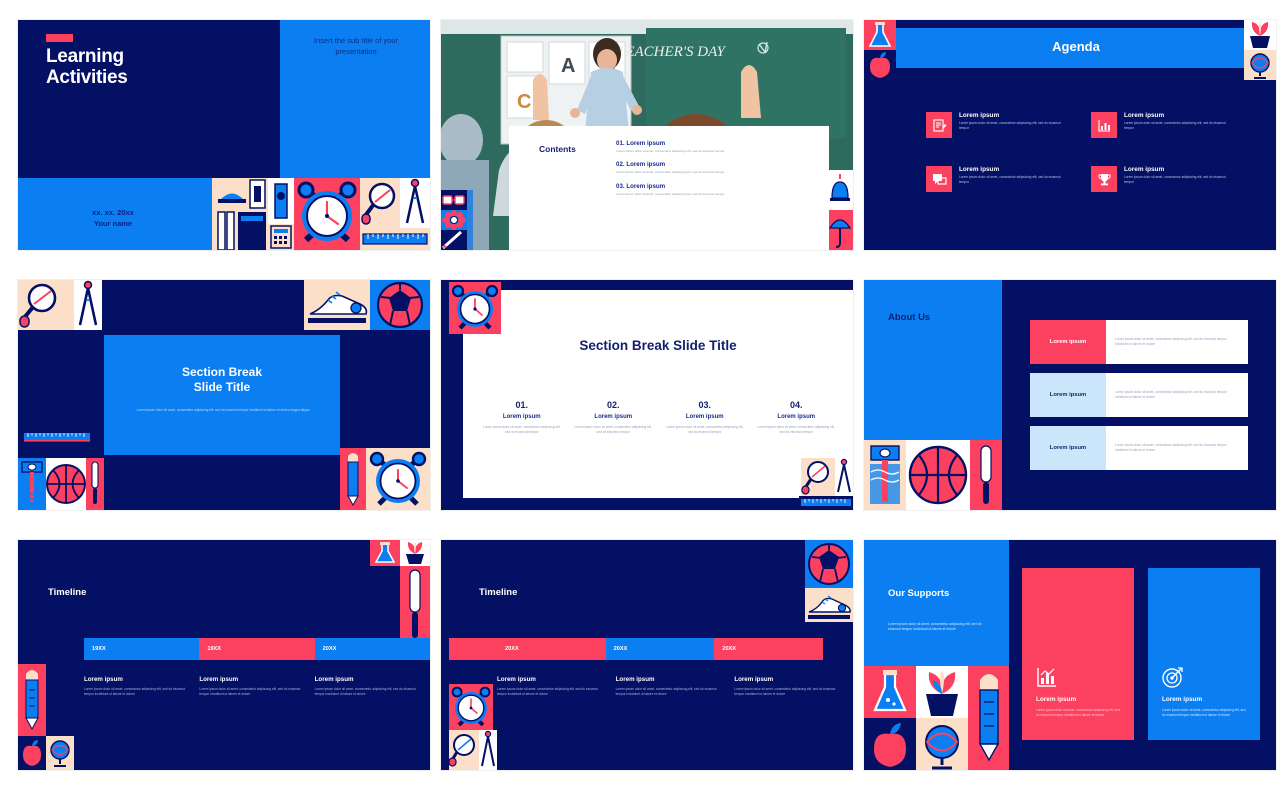 This screenshot has height=805, width=1280. What do you see at coordinates (885, 475) in the screenshot?
I see `thermometer-tile` at bounding box center [885, 475].